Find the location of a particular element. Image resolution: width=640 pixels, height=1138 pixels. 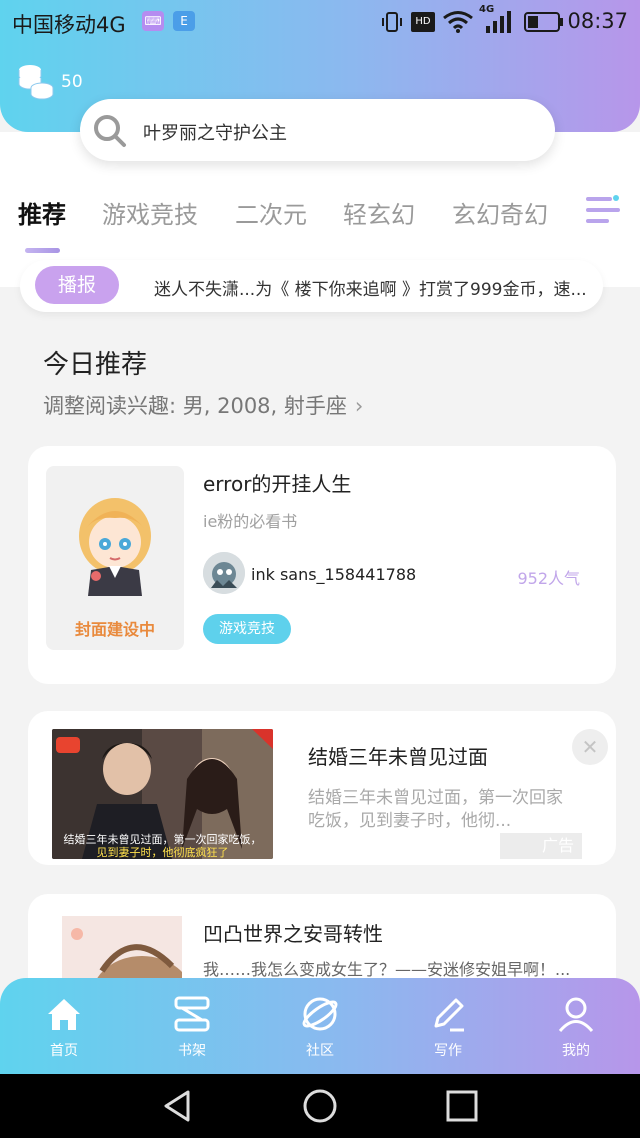

clock: 08:37 is located at coordinates (597, 21).